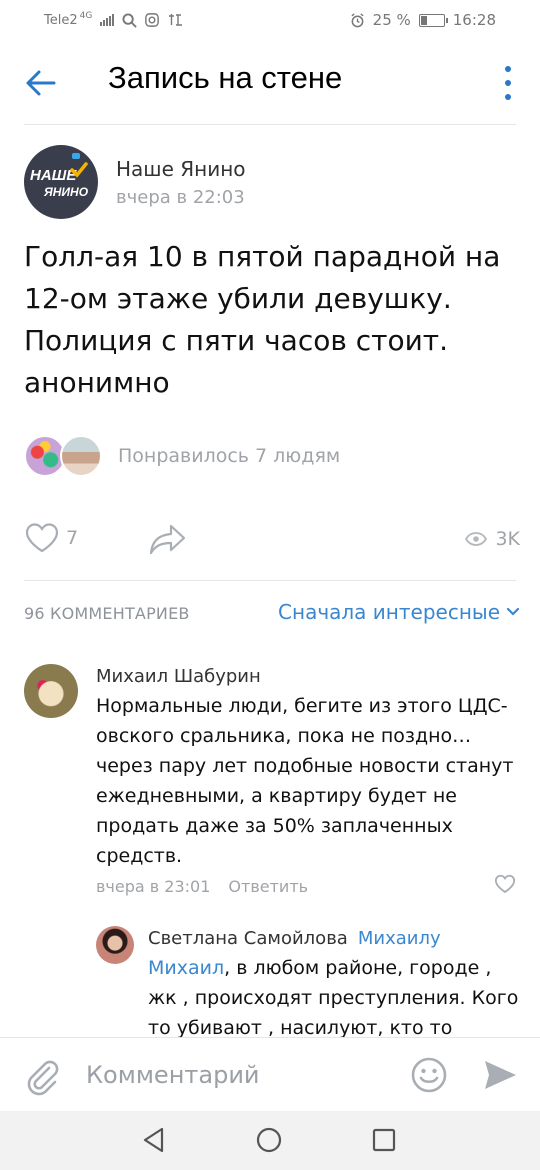 This screenshot has height=1170, width=540. What do you see at coordinates (268, 886) in the screenshot?
I see `reply-button: Ответить` at bounding box center [268, 886].